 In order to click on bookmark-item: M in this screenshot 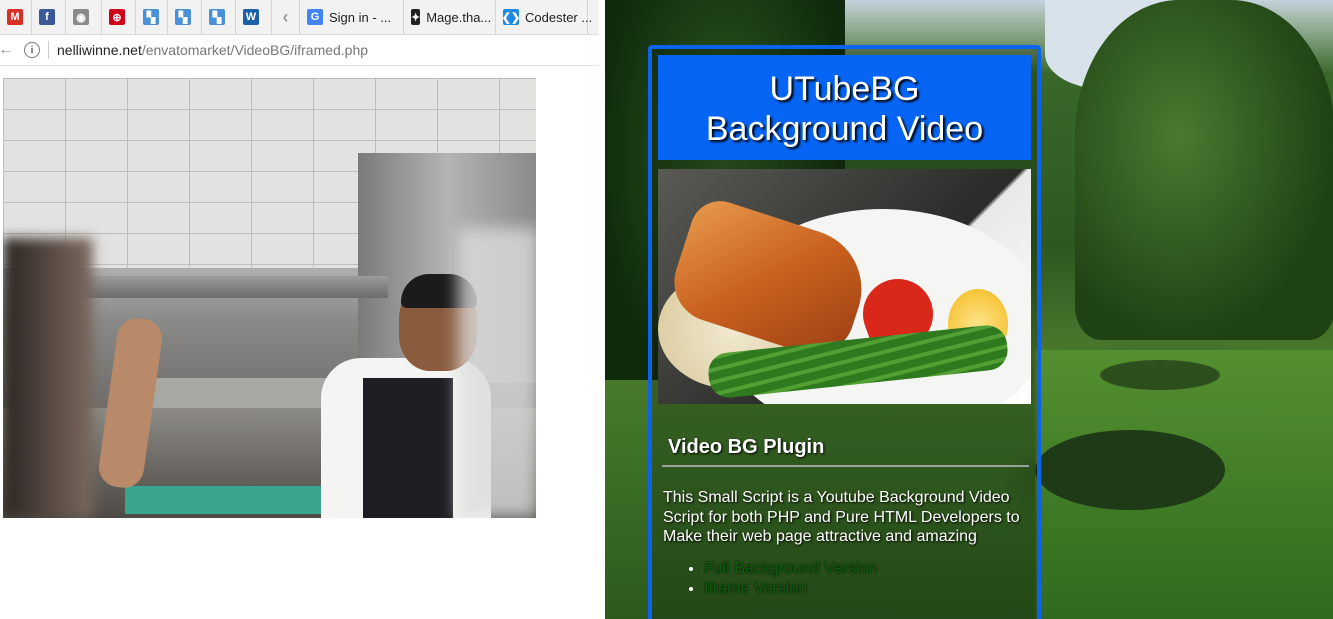, I will do `click(16, 17)`.